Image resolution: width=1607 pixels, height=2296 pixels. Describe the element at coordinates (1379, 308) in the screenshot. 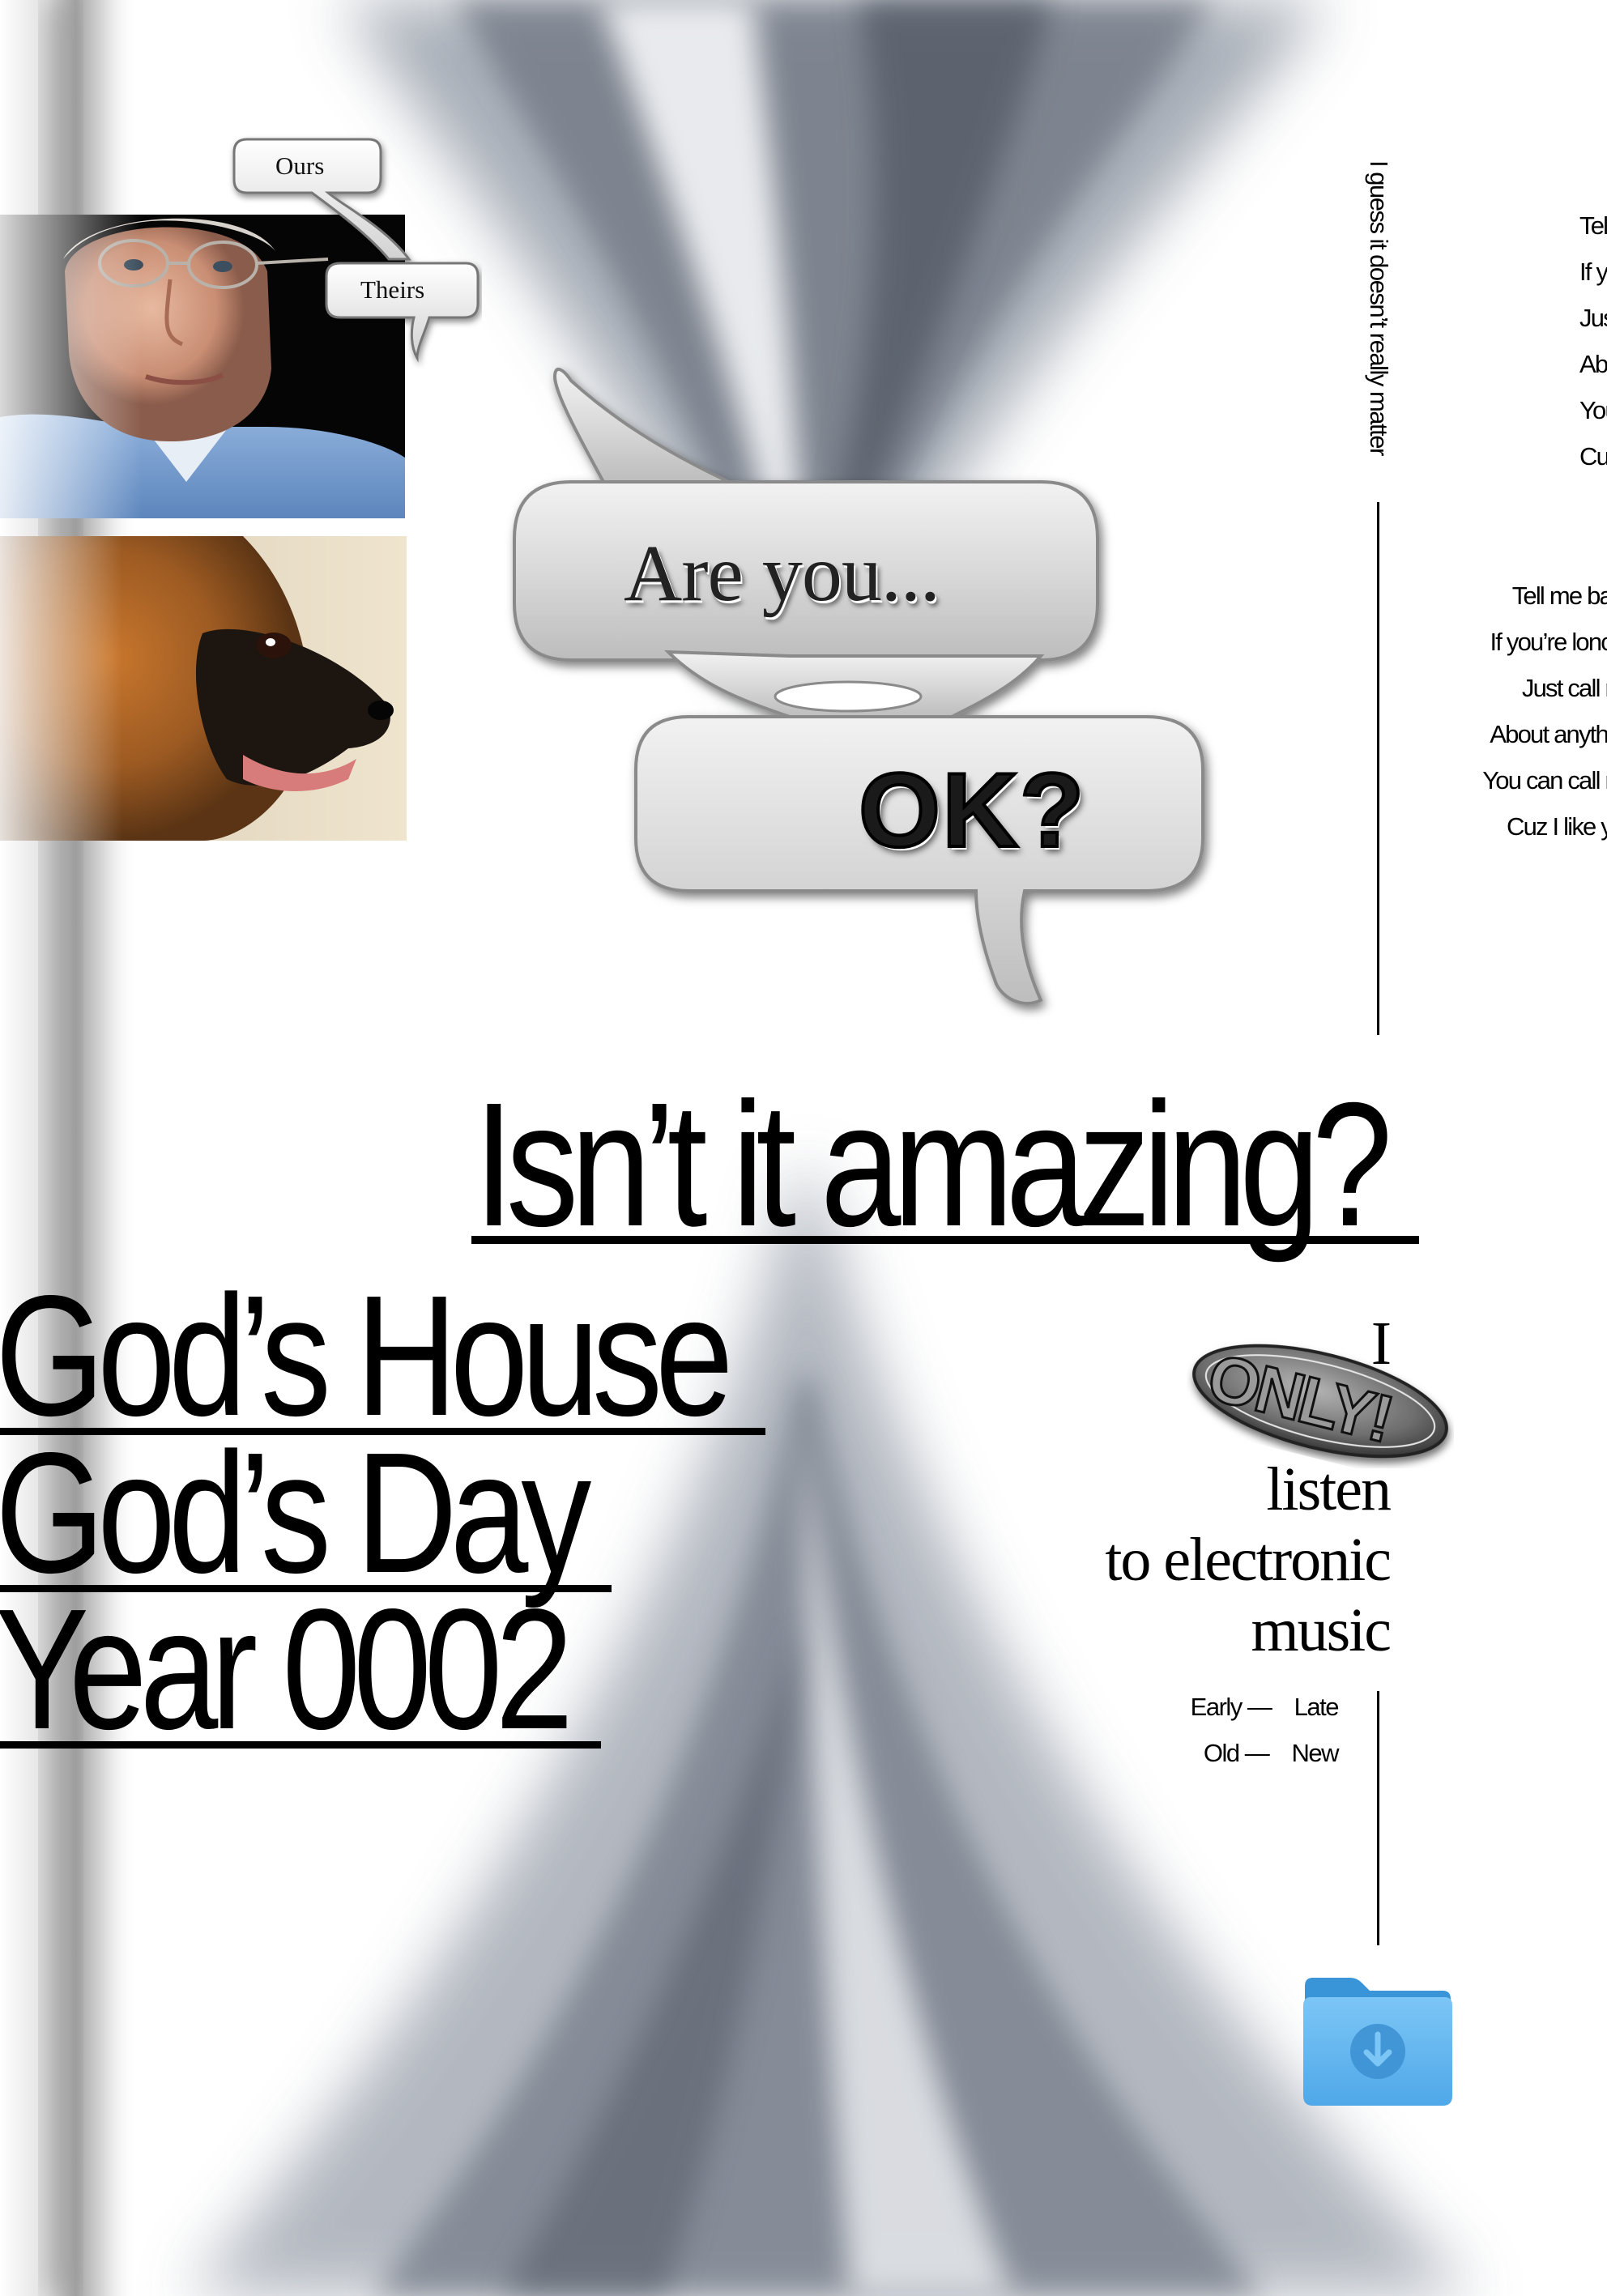

I see `vertical-lyric: I guess it doesn’t really matter` at that location.